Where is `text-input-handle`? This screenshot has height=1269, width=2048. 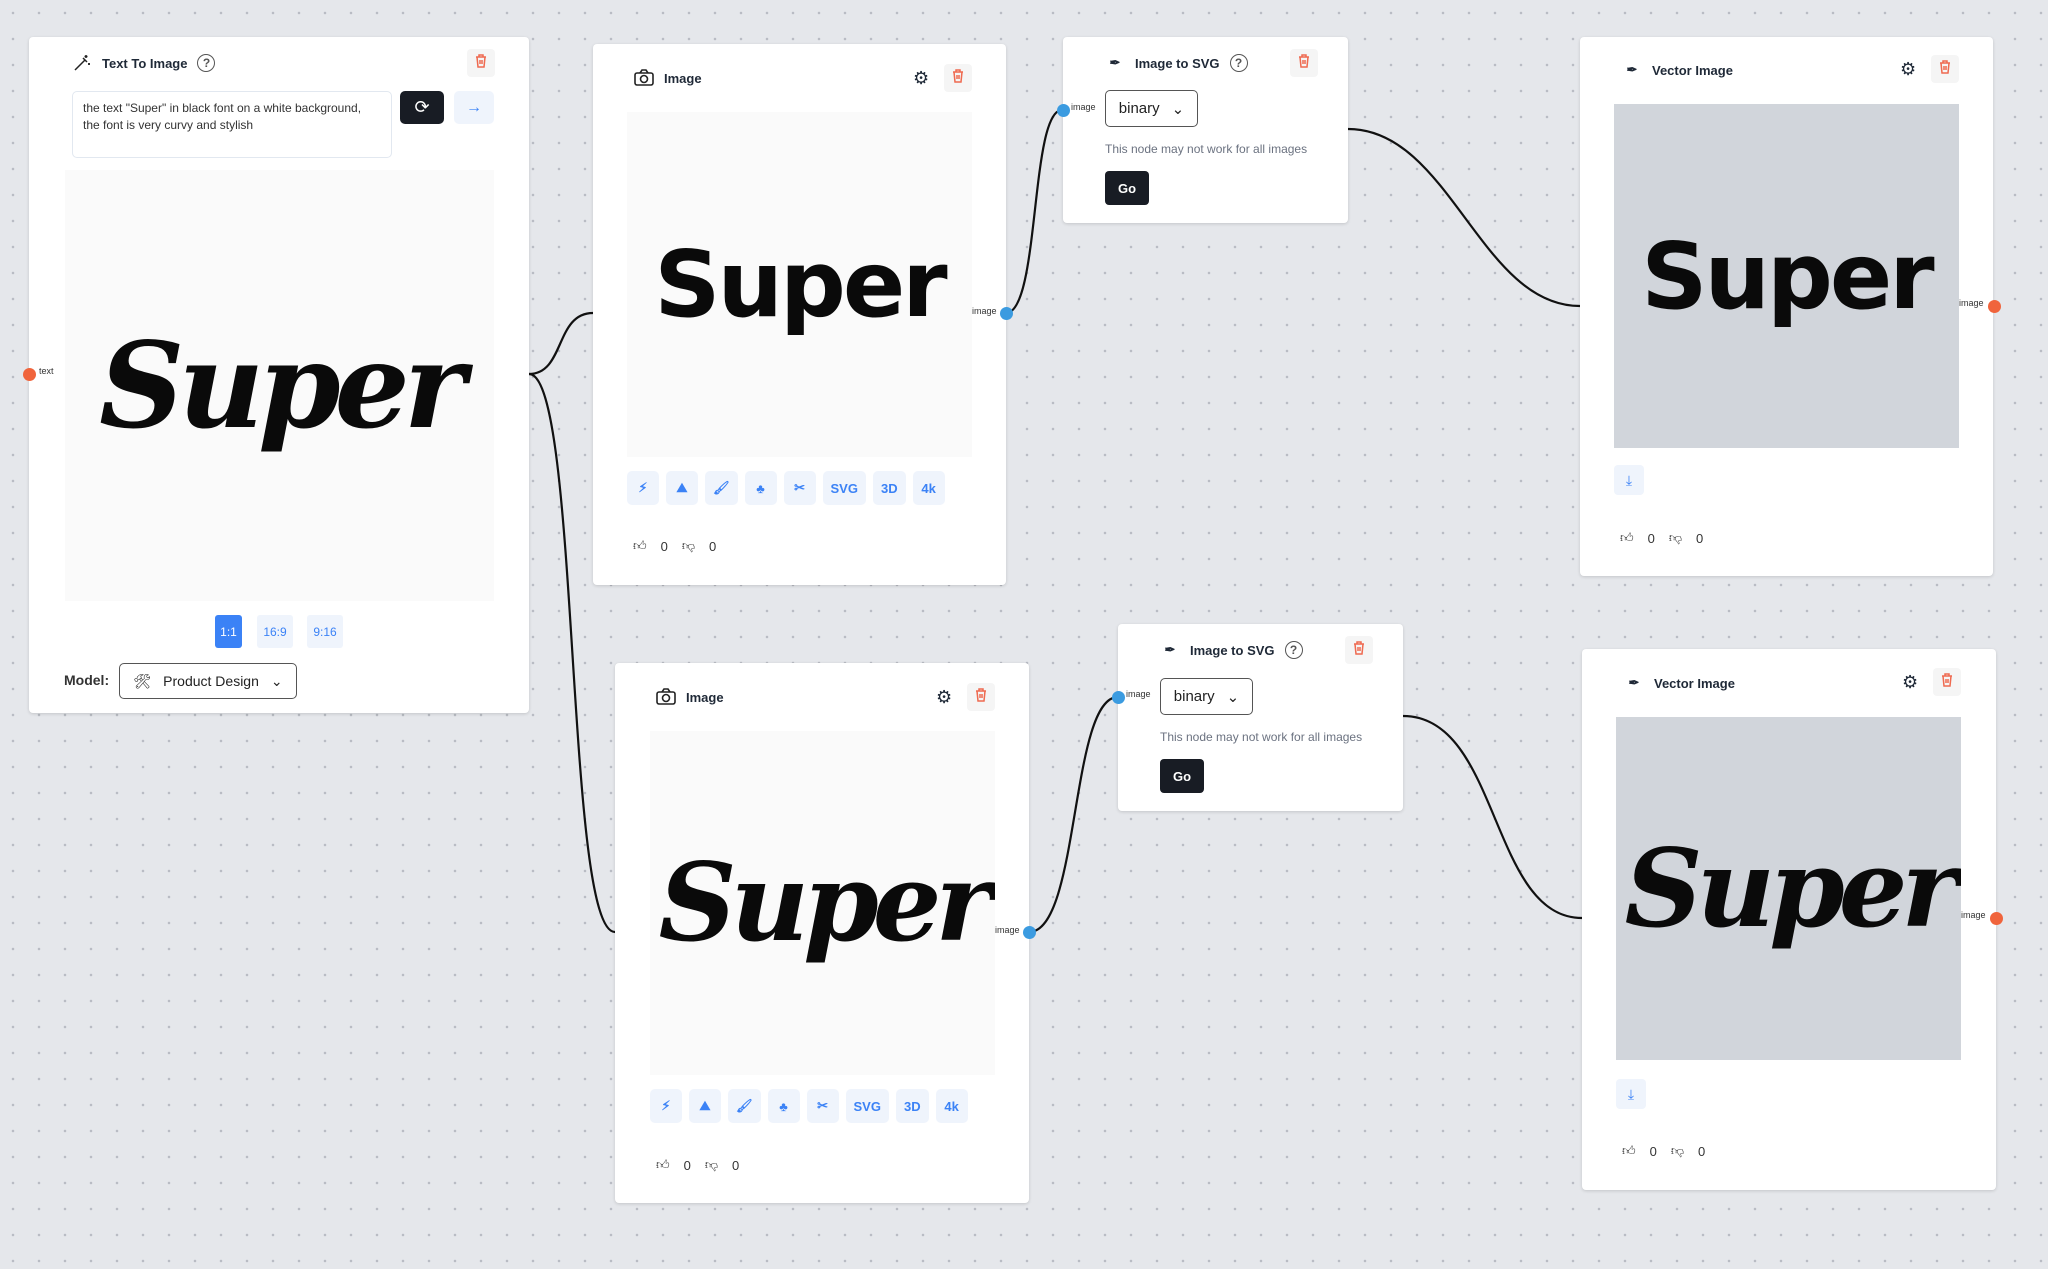
text-input-handle is located at coordinates (29, 374).